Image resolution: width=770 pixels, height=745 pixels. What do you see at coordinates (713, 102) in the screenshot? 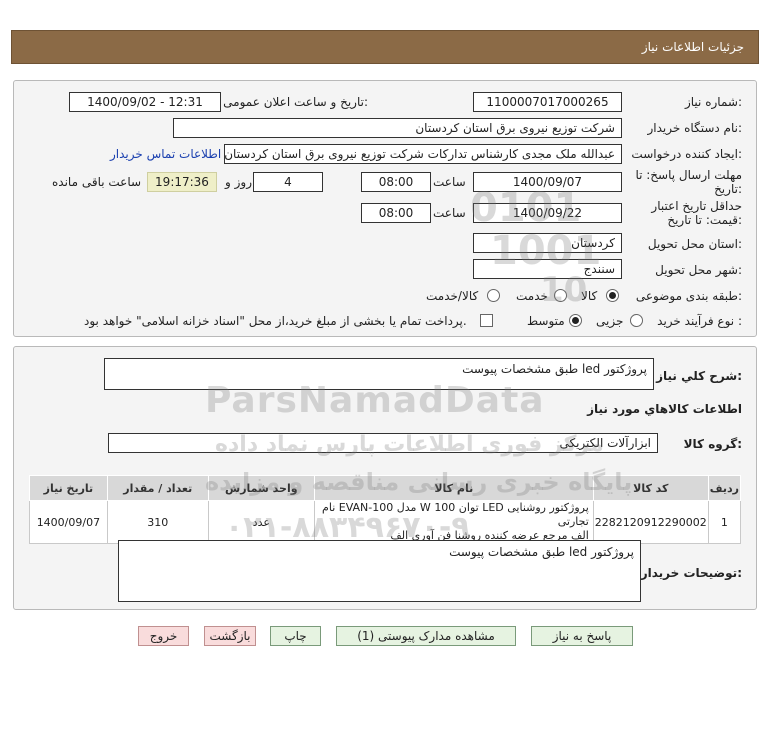
I see `need-number-label: شماره نیاز:` at bounding box center [713, 102].